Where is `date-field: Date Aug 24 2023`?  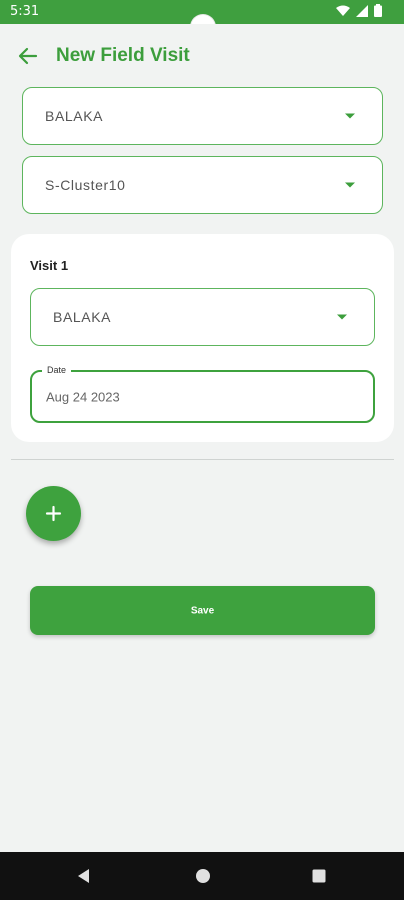 date-field: Date Aug 24 2023 is located at coordinates (202, 394).